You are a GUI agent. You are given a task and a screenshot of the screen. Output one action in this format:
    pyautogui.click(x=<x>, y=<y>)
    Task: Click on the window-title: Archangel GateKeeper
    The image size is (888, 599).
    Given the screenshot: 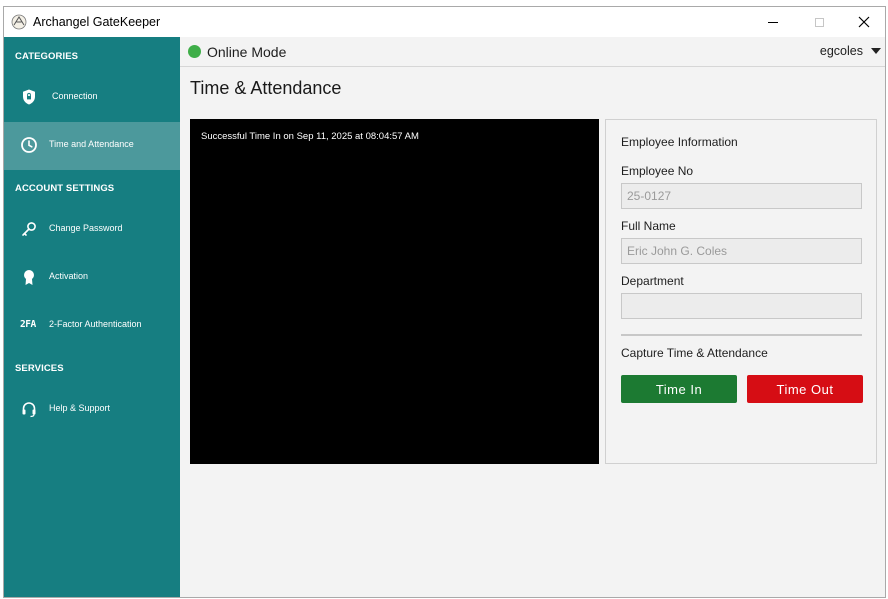 What is the action you would take?
    pyautogui.click(x=97, y=22)
    